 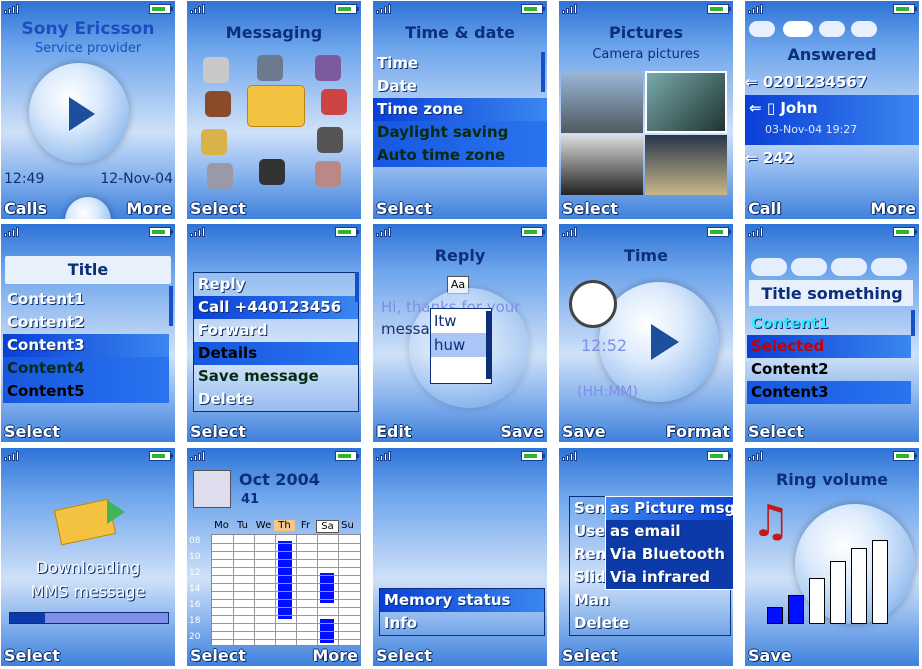 What do you see at coordinates (286, 590) in the screenshot?
I see `week-grid` at bounding box center [286, 590].